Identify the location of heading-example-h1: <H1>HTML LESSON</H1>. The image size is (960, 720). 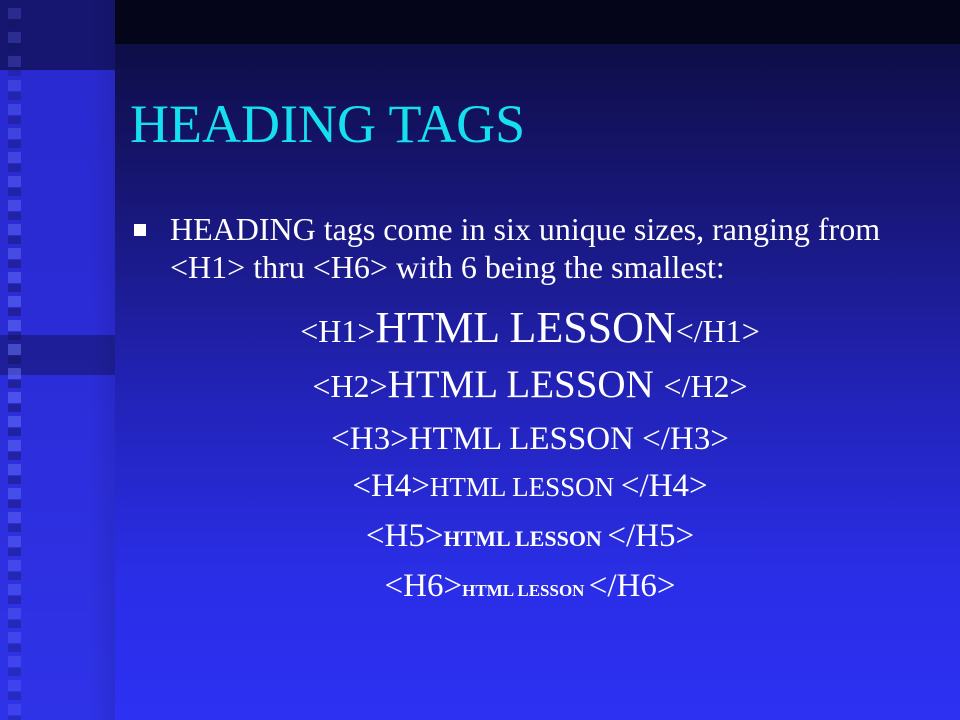
(530, 328).